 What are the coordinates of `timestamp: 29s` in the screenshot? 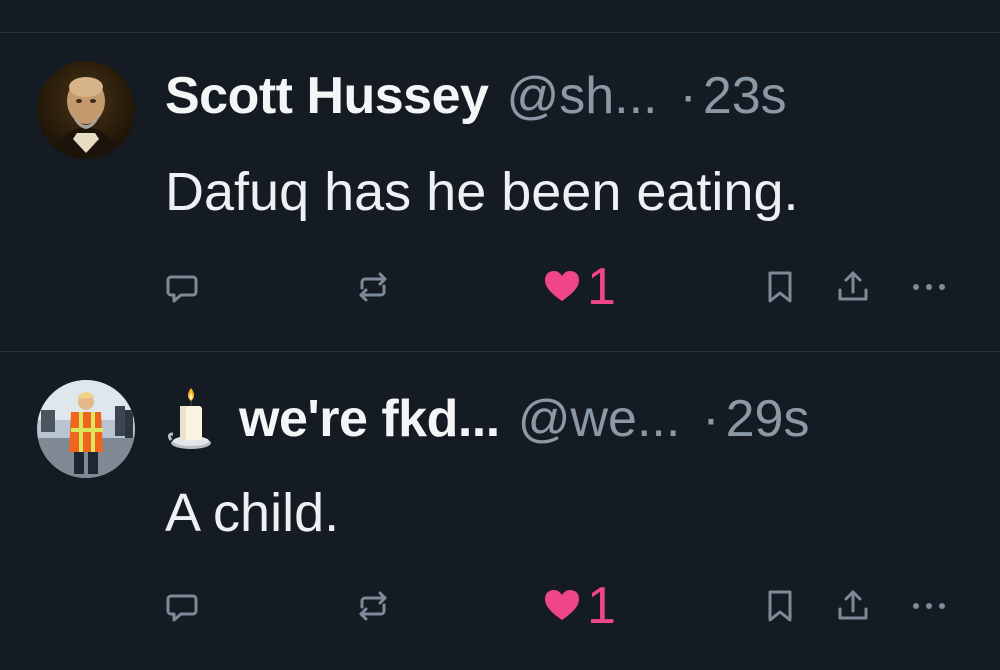 It's located at (768, 419).